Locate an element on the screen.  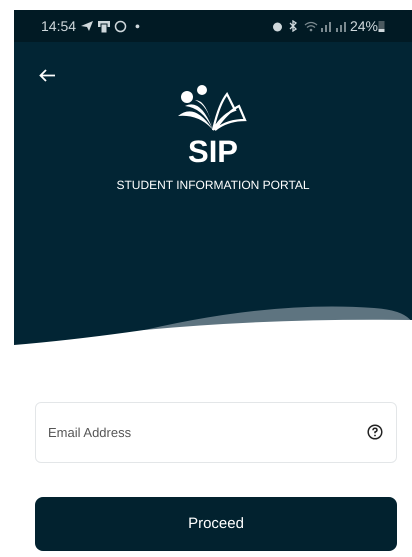
back-arrow-icon is located at coordinates (47, 75).